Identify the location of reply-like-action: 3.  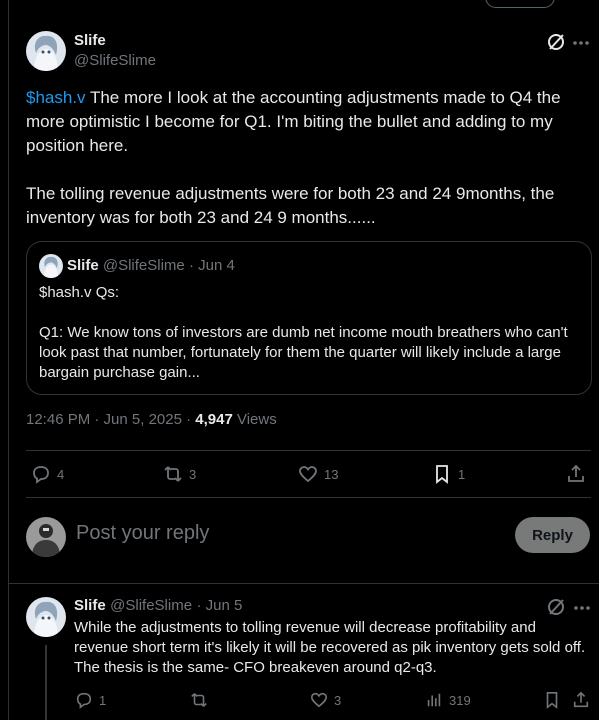
(325, 700).